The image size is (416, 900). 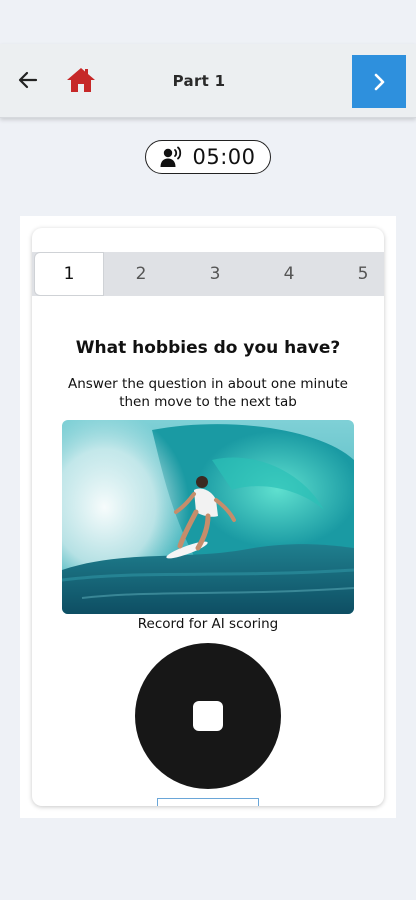 What do you see at coordinates (215, 274) in the screenshot?
I see `tab-3: 3` at bounding box center [215, 274].